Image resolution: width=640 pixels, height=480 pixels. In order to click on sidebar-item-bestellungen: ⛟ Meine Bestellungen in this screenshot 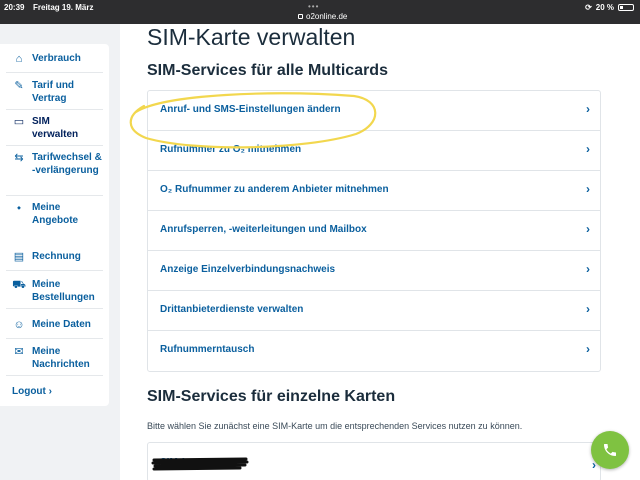, I will do `click(54, 291)`.